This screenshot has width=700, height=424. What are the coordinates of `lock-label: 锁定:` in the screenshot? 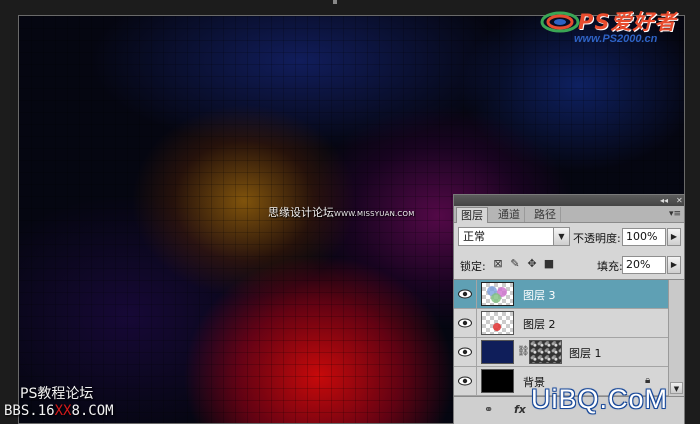 It's located at (473, 266).